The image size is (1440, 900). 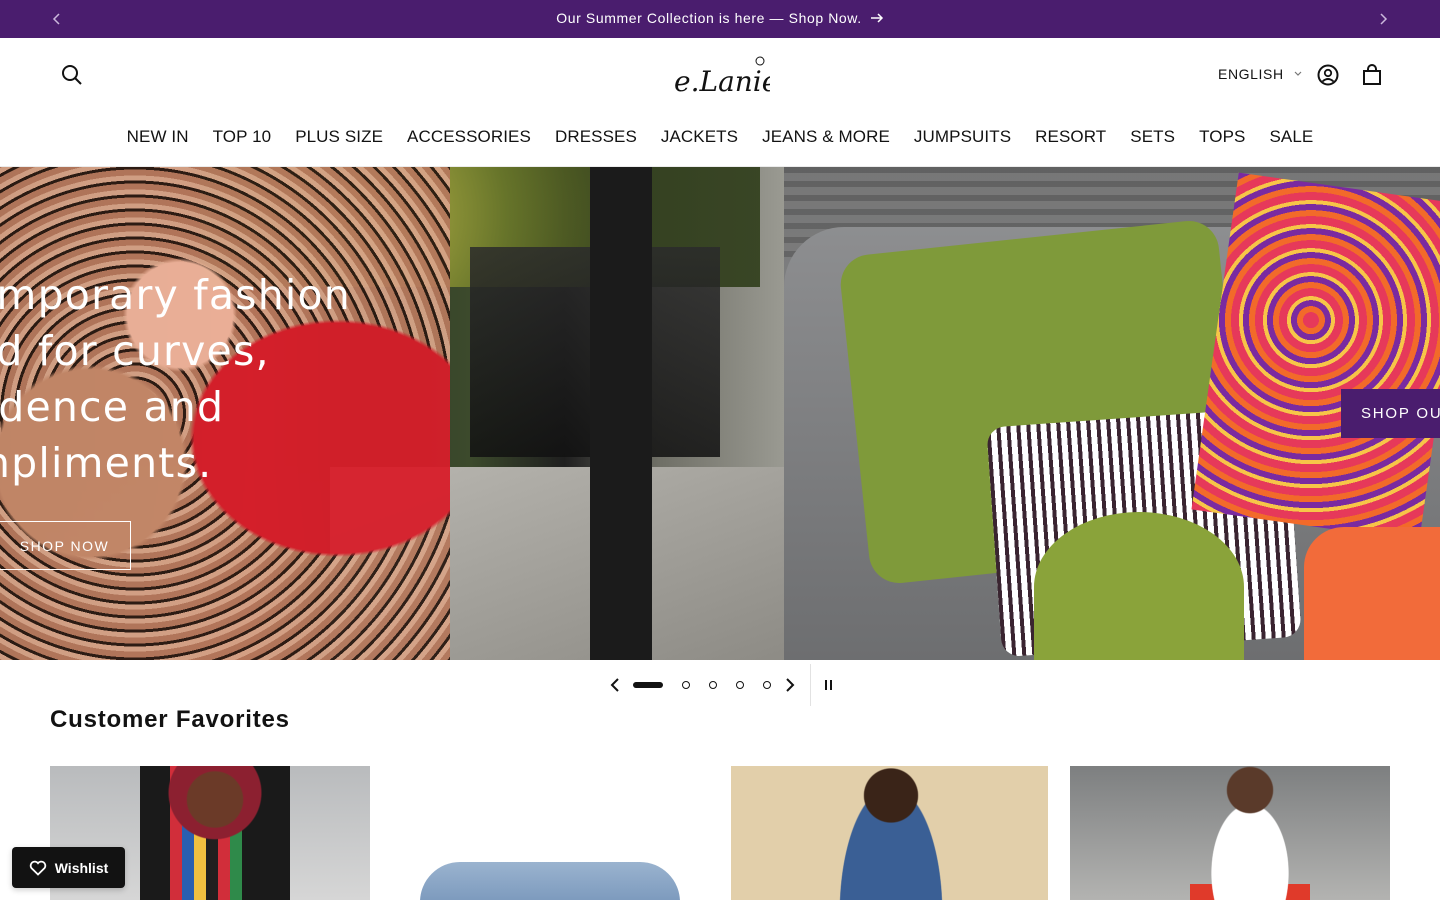 What do you see at coordinates (1139, 586) in the screenshot?
I see `hero-image-pillow-pattern` at bounding box center [1139, 586].